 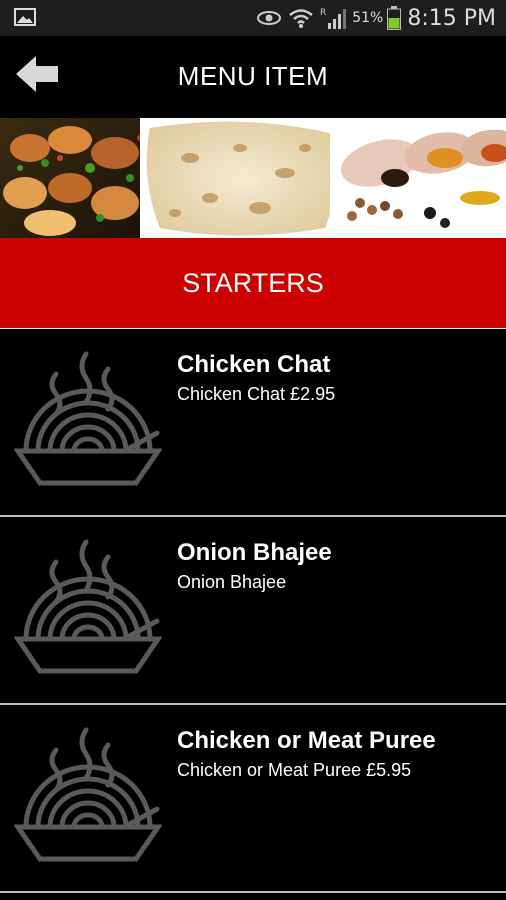 I want to click on eye-icon, so click(x=269, y=18).